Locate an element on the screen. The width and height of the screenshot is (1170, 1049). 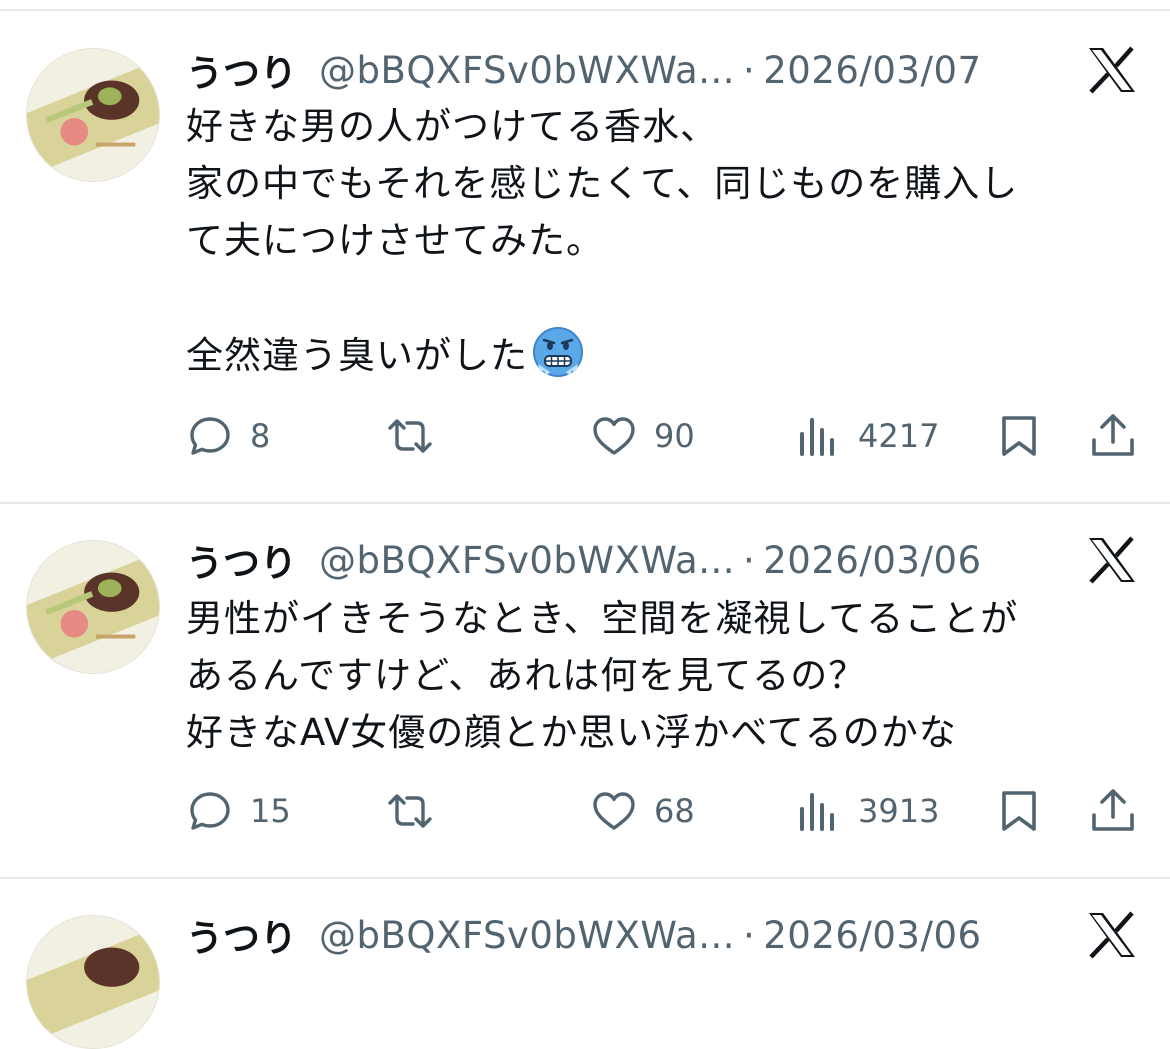
like-button: 68 is located at coordinates (642, 811).